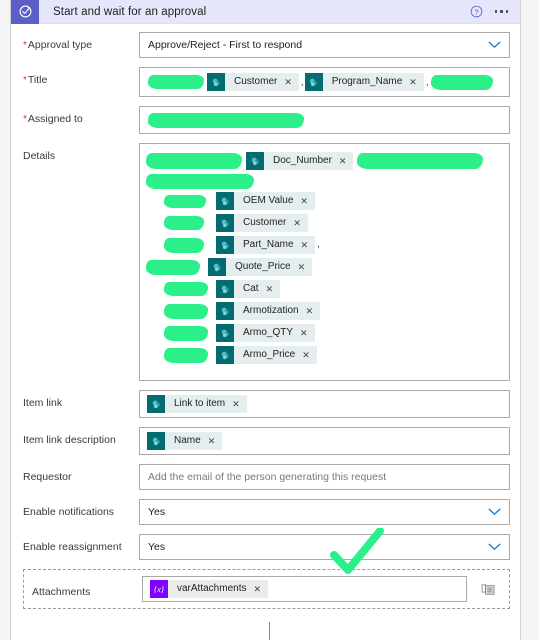 This screenshot has height=640, width=539. What do you see at coordinates (248, 289) in the screenshot?
I see `token-chip: Cat ✕` at bounding box center [248, 289].